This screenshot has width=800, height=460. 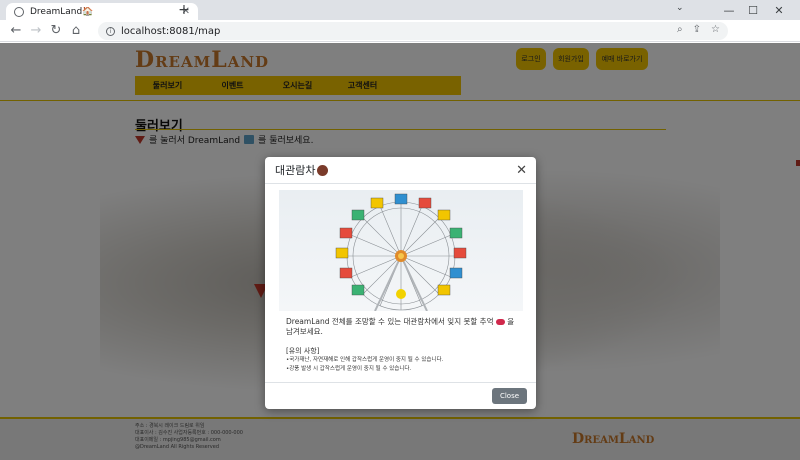 What do you see at coordinates (401, 250) in the screenshot?
I see `ferris-wheel-photo` at bounding box center [401, 250].